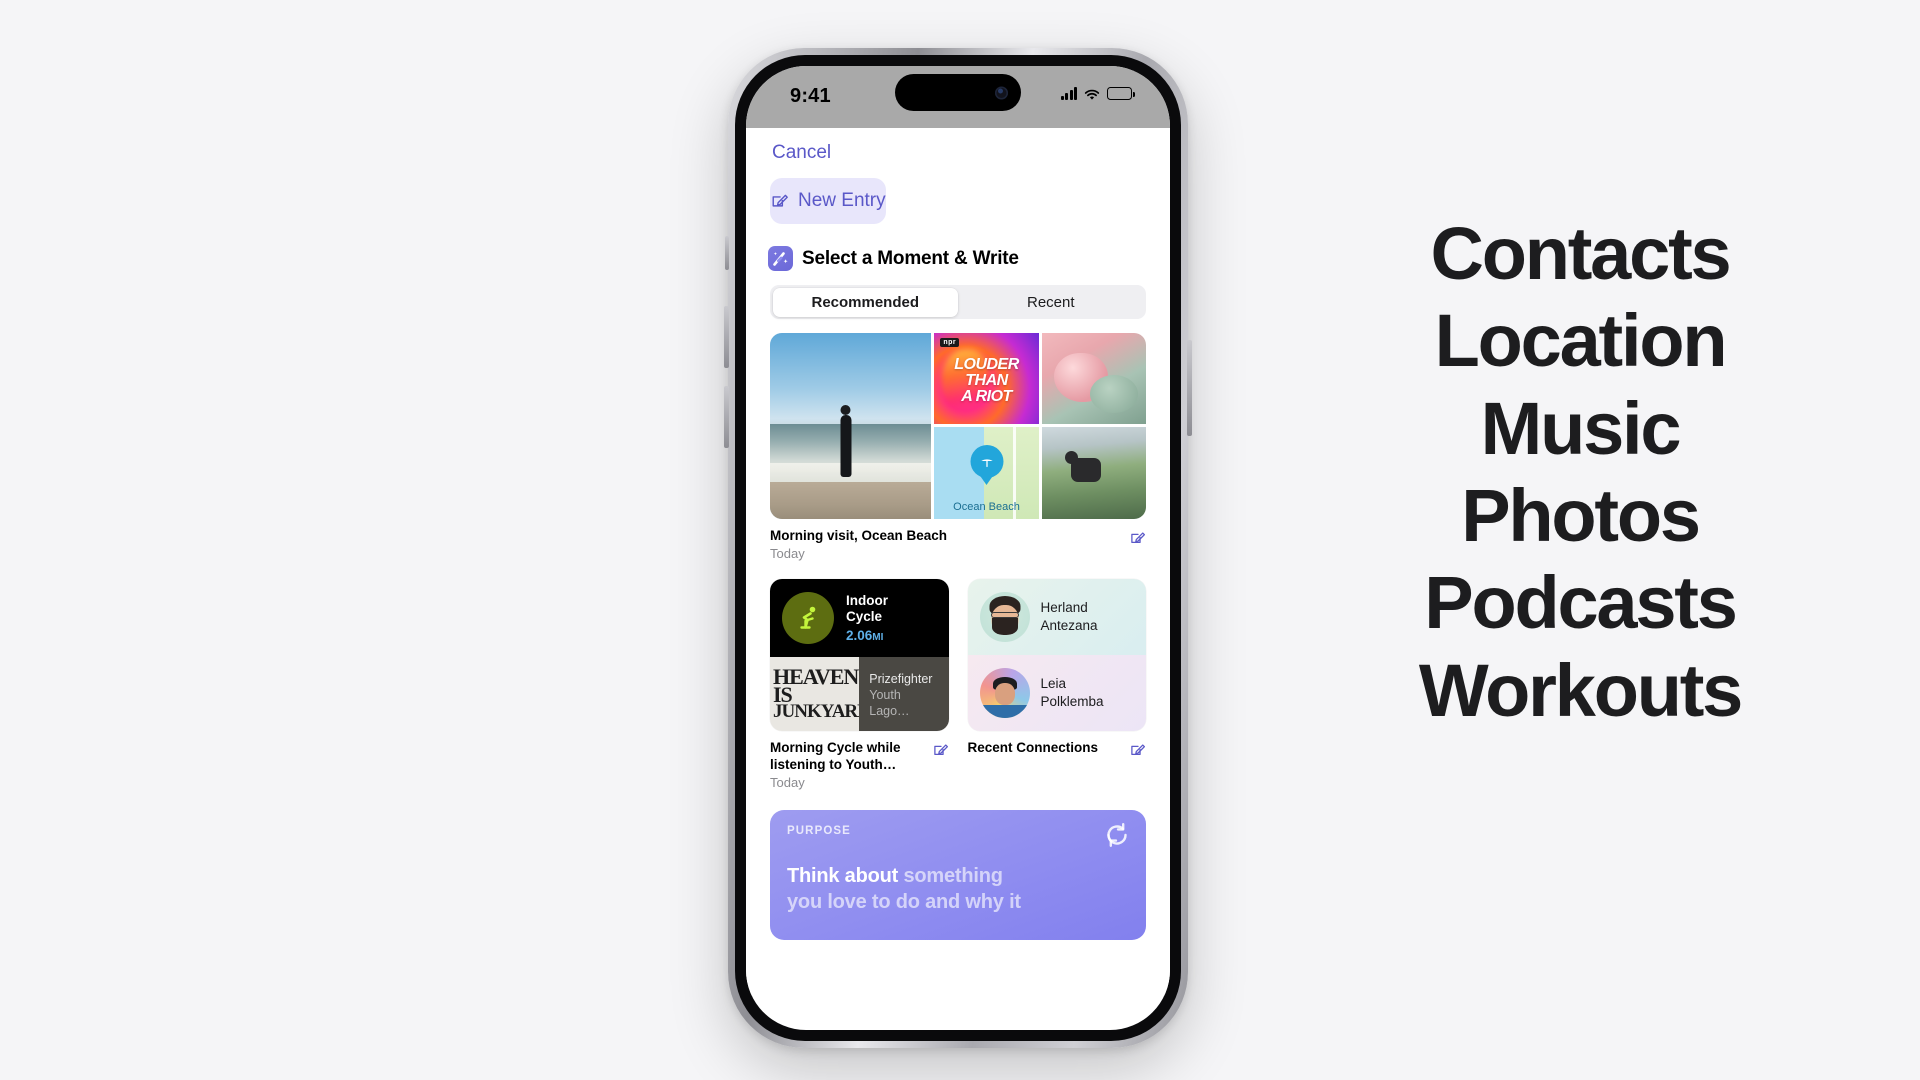 The width and height of the screenshot is (1920, 1080). What do you see at coordinates (1092, 94) in the screenshot?
I see `wifi-icon` at bounding box center [1092, 94].